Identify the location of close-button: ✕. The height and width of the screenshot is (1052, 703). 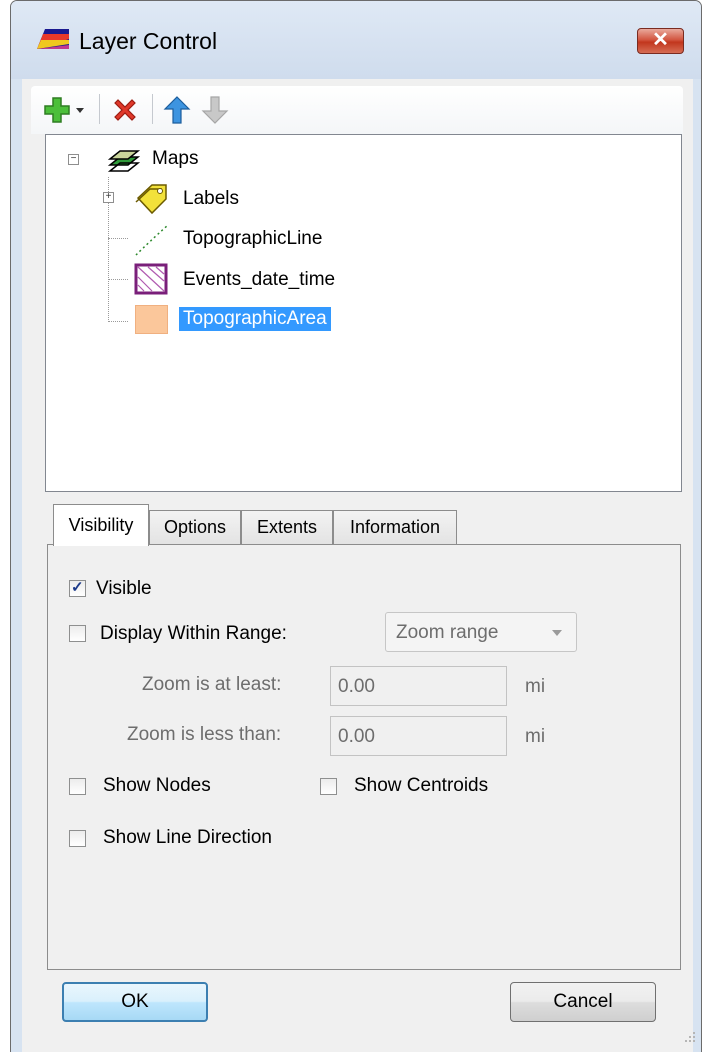
(660, 41).